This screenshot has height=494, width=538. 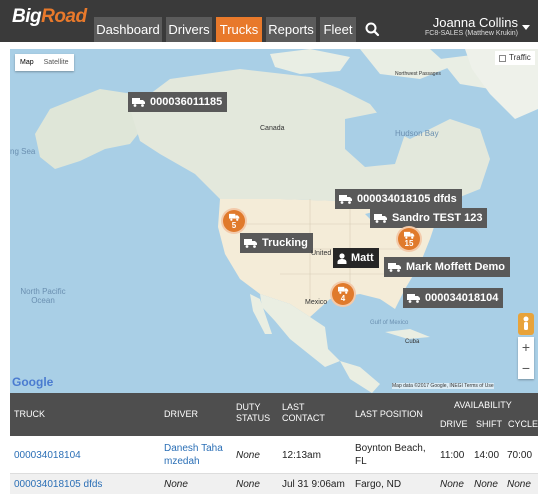 What do you see at coordinates (452, 484) in the screenshot?
I see `drive-value: None` at bounding box center [452, 484].